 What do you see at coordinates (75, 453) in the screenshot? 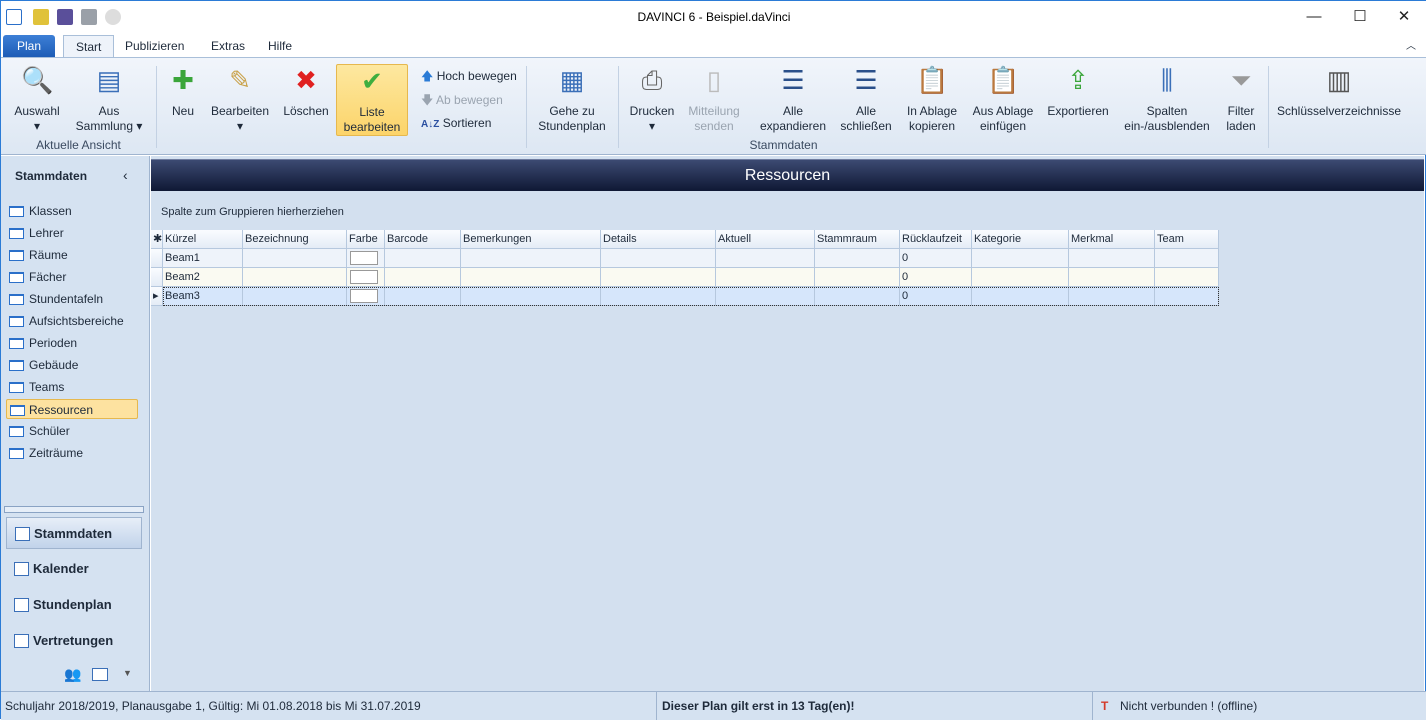
I see `sidebar-item-zeiträume: Zeiträume` at bounding box center [75, 453].